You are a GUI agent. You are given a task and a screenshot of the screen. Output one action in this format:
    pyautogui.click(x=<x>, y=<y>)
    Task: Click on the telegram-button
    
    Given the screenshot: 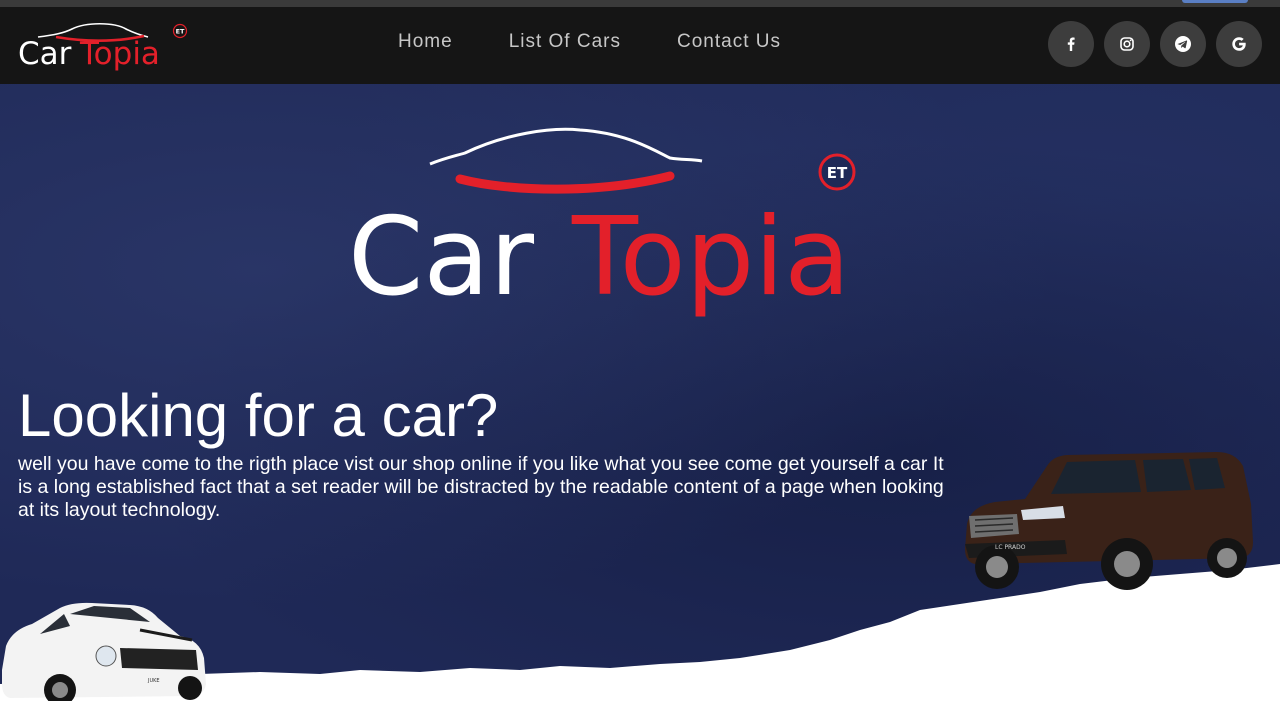 What is the action you would take?
    pyautogui.click(x=1183, y=44)
    